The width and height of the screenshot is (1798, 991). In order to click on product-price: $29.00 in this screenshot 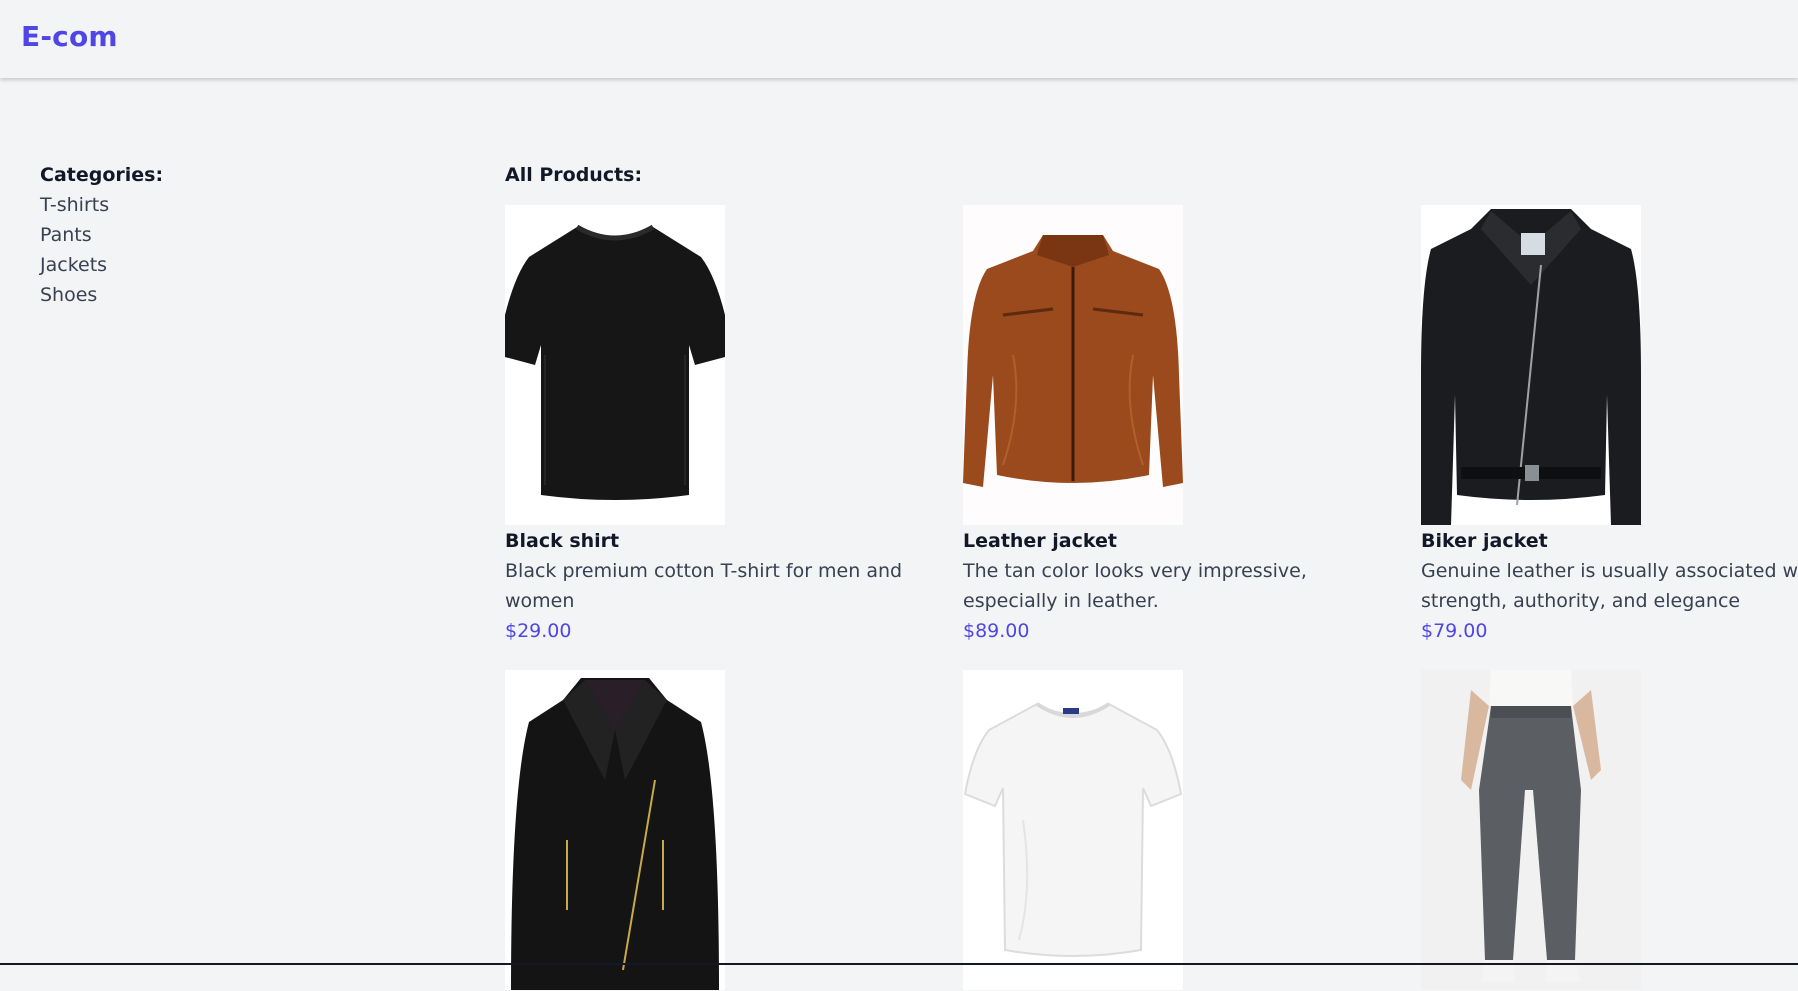, I will do `click(538, 631)`.